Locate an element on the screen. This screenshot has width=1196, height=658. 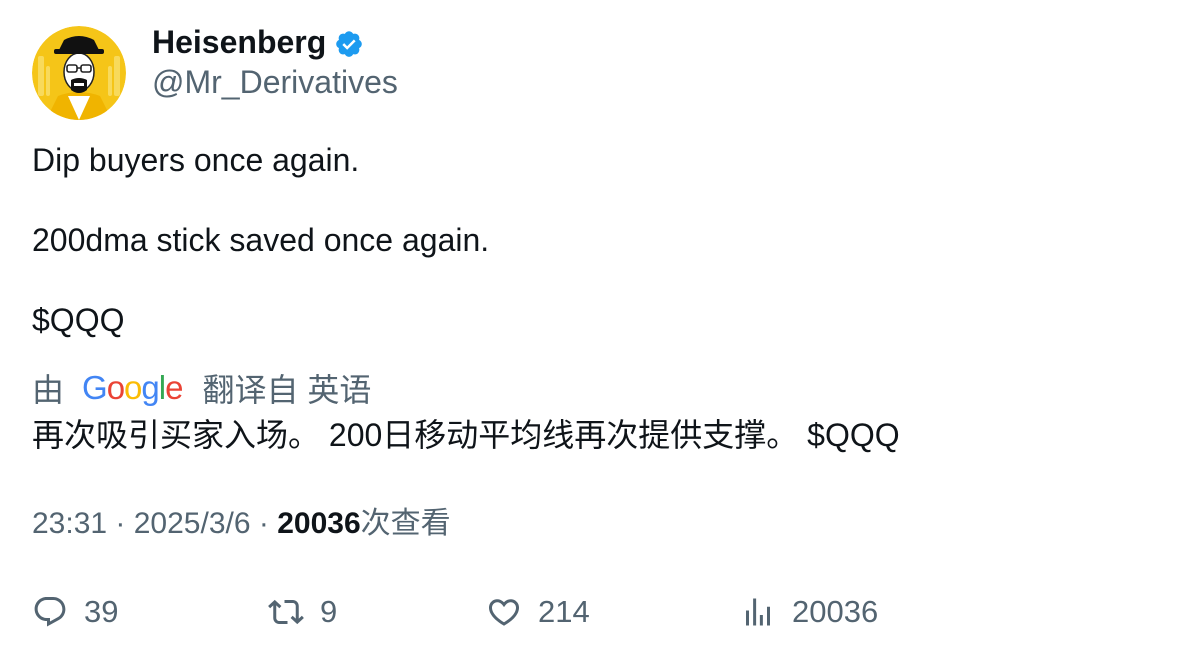
retweet-count: 9 is located at coordinates (329, 611).